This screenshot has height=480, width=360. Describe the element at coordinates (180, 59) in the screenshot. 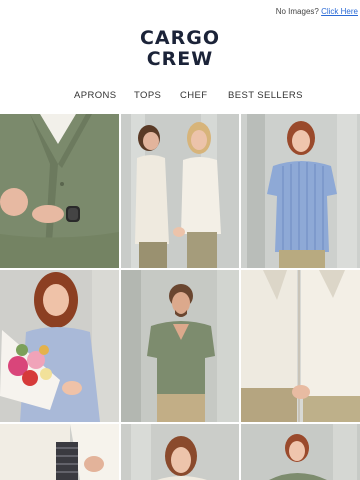

I see `logo-line-2: CREW` at that location.